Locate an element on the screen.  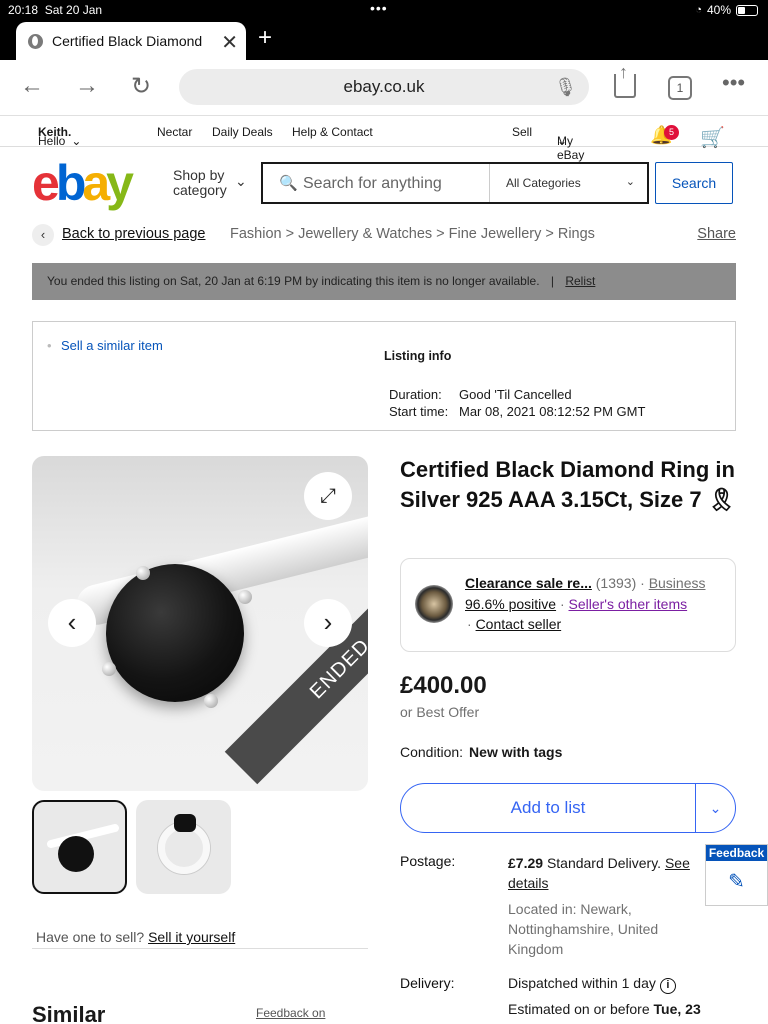
next-image-button: › is located at coordinates (328, 623).